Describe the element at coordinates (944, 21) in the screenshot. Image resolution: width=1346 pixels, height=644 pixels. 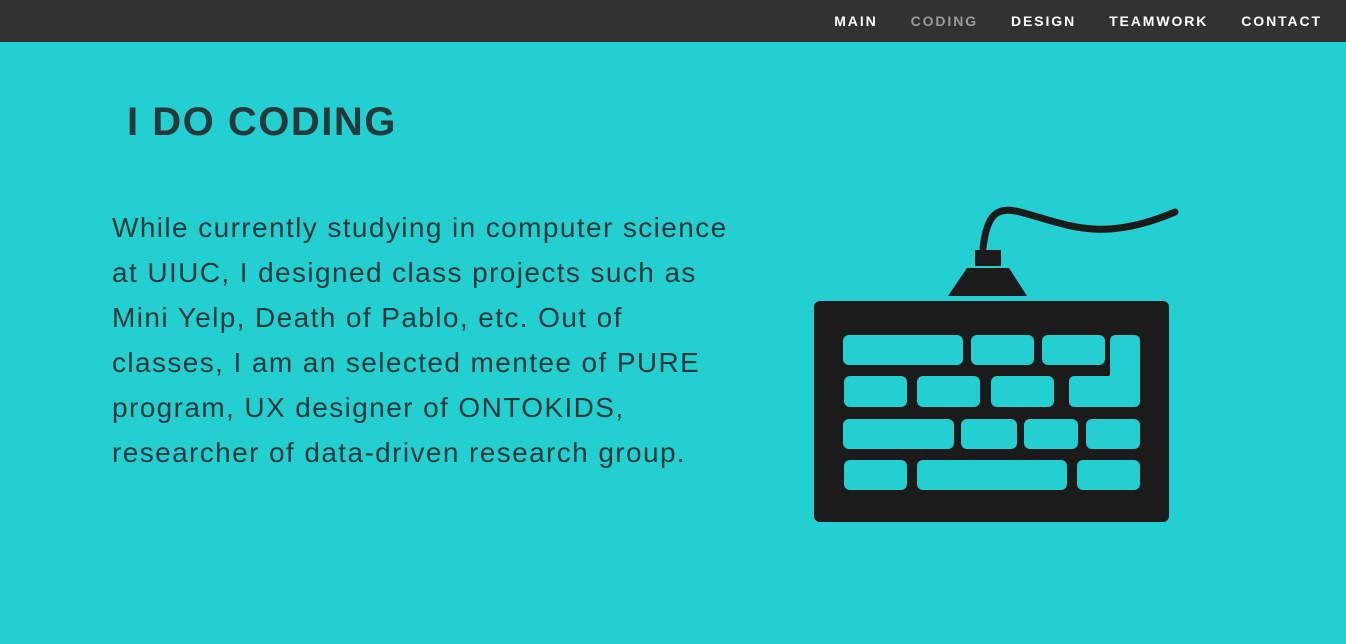
I see `nav-item-coding: CODING` at that location.